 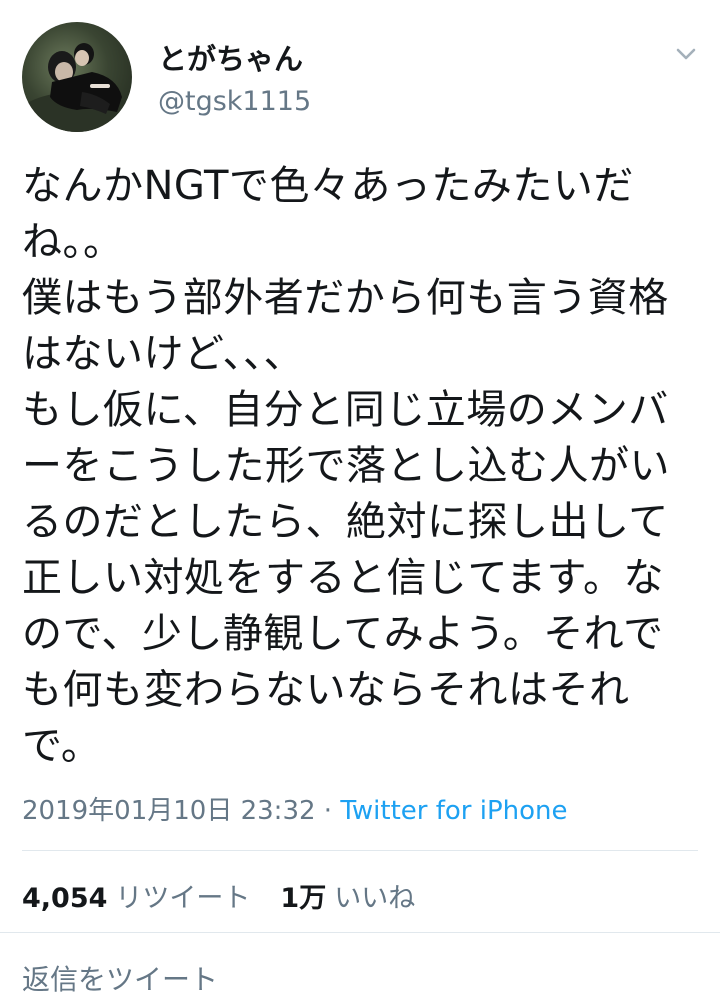 I want to click on tweet-source-link: Twitter for iPhone, so click(x=453, y=811).